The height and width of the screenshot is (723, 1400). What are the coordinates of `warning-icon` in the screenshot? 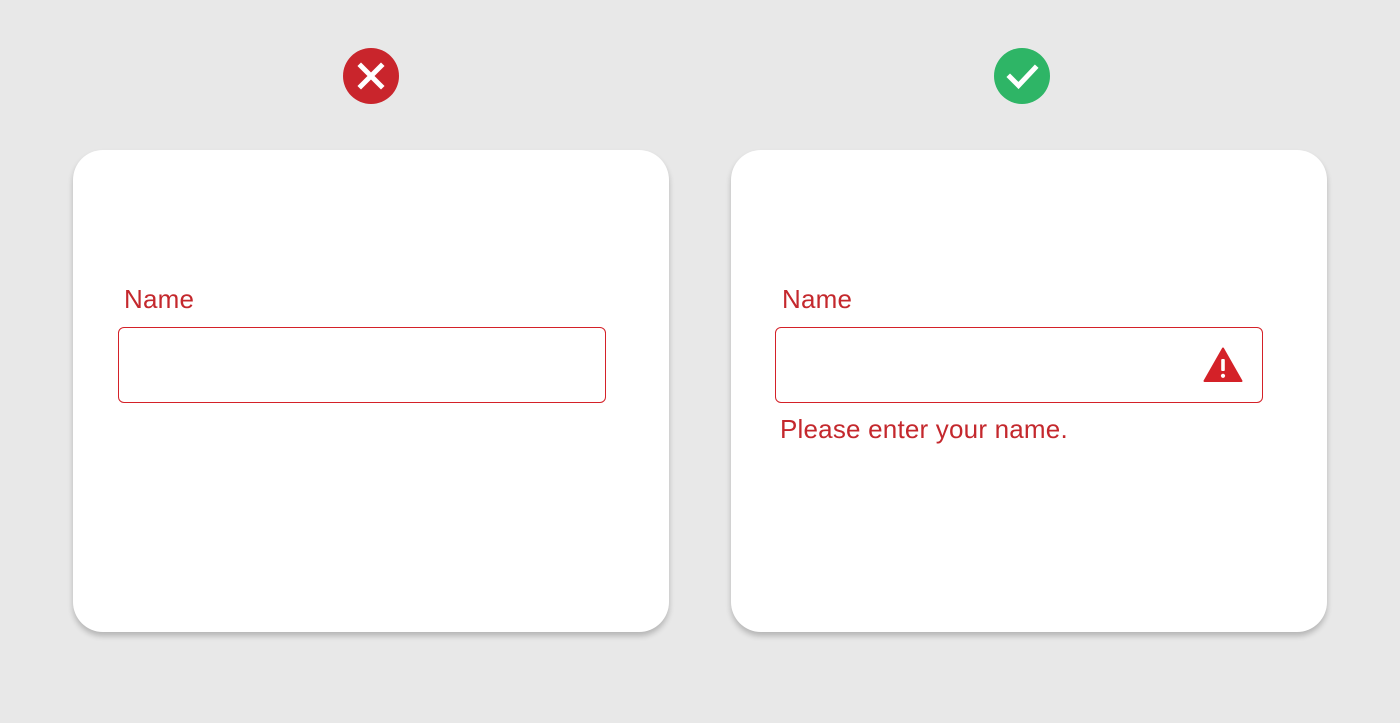 It's located at (1223, 365).